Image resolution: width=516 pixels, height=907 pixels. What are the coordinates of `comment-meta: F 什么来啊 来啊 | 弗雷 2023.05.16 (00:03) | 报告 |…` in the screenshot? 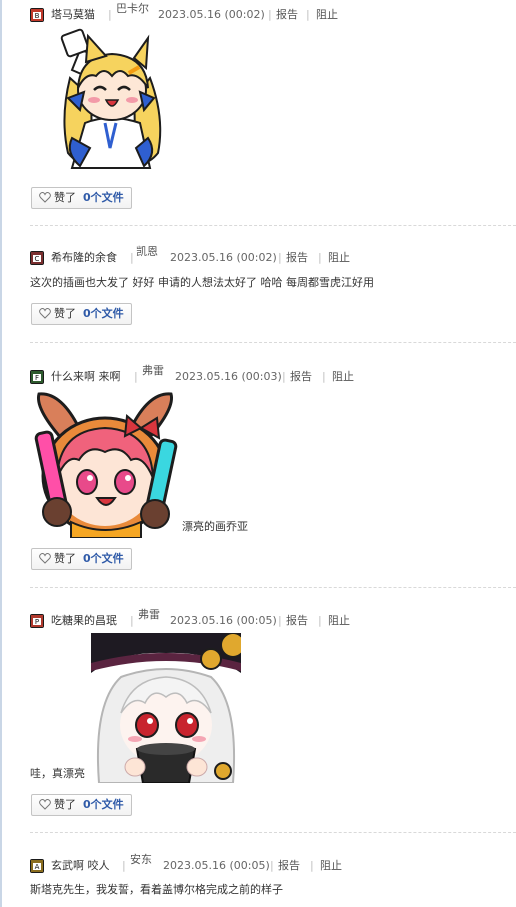 It's located at (273, 375).